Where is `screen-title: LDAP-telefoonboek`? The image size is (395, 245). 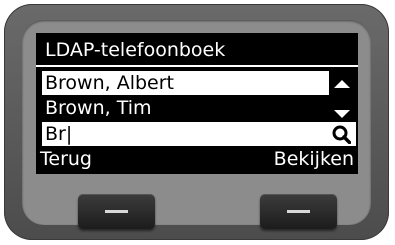
screen-title: LDAP-telefoonboek is located at coordinates (135, 50).